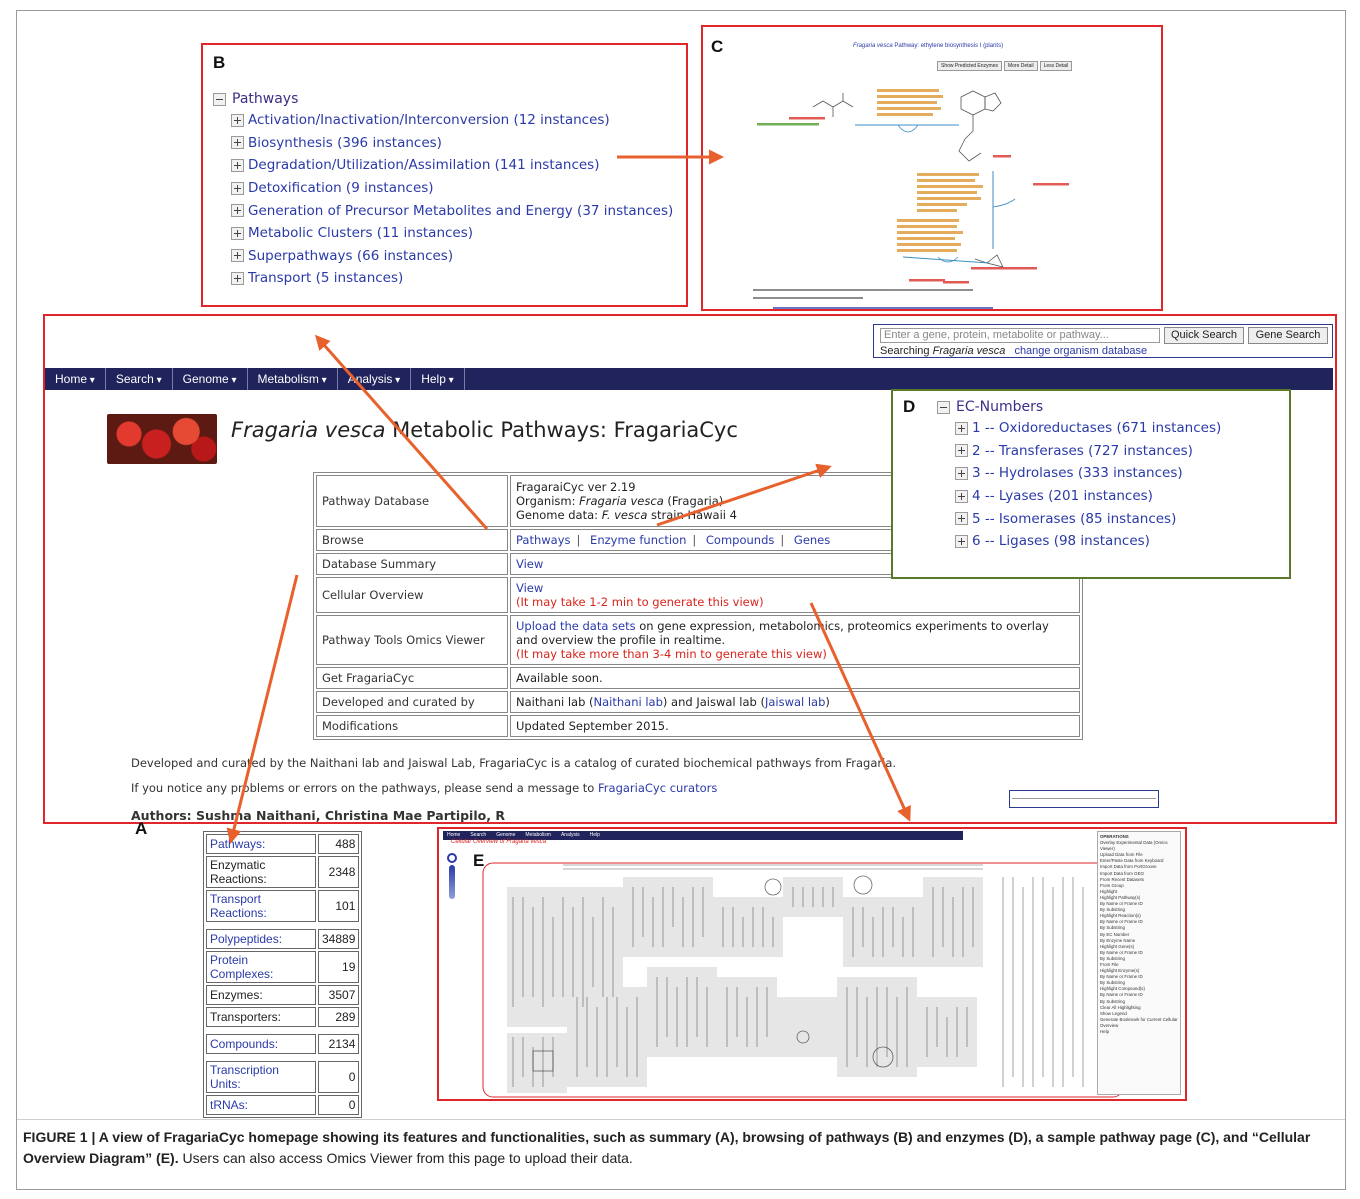 The height and width of the screenshot is (1199, 1360). I want to click on pathways-root: Pathways, so click(443, 99).